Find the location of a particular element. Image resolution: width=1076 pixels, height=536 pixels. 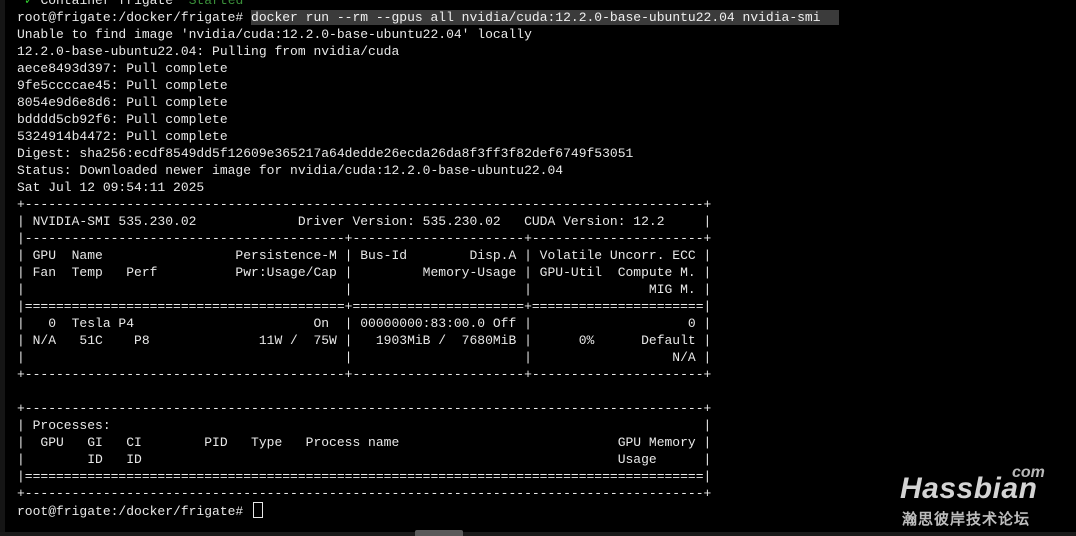

watermark-subtitle: 瀚思彼岸技术论坛 is located at coordinates (966, 519).